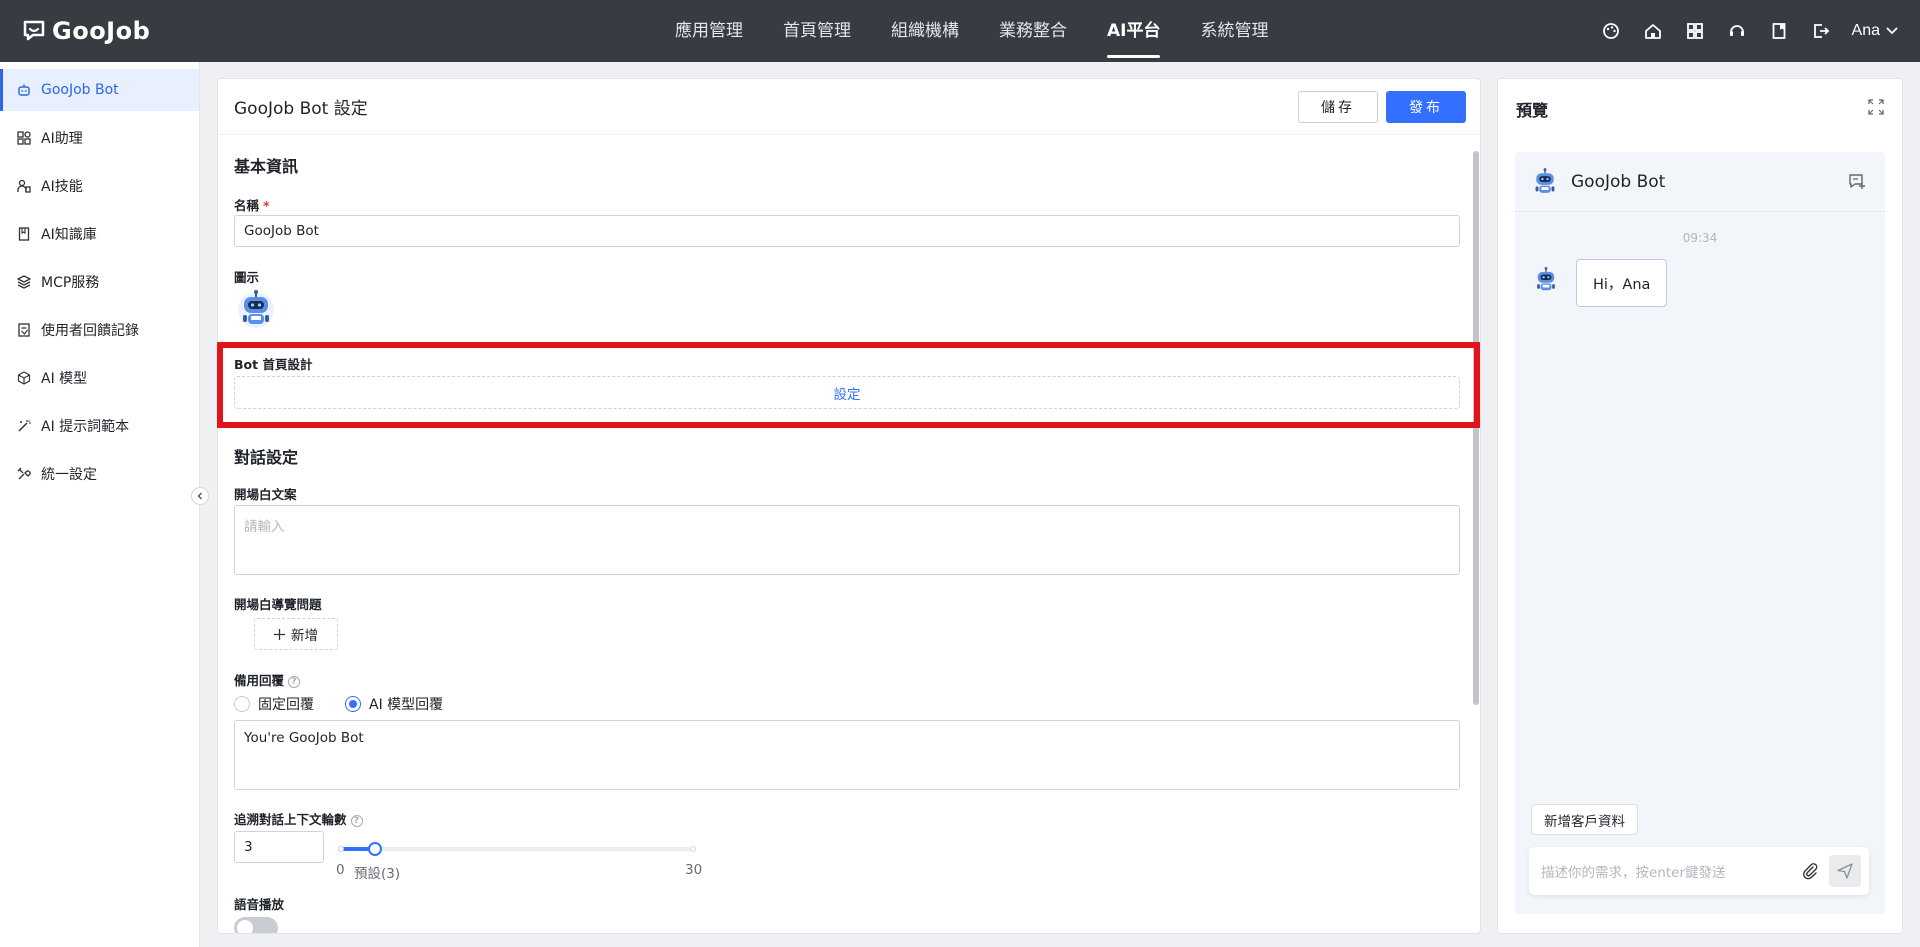 The height and width of the screenshot is (947, 1920). Describe the element at coordinates (64, 379) in the screenshot. I see `sidebar-item-label: AI 模型` at that location.